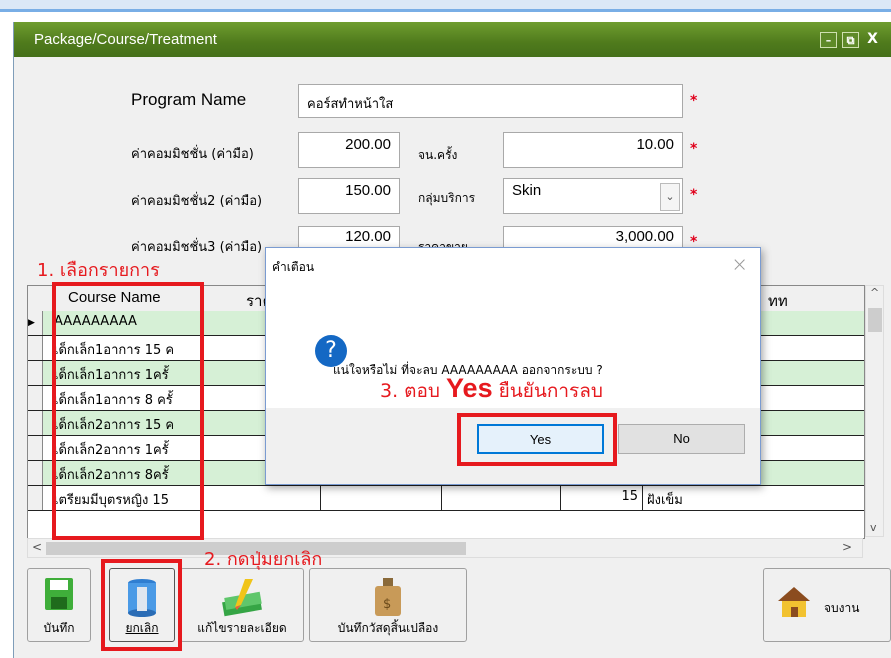 Image resolution: width=891 pixels, height=658 pixels. I want to click on edit-detail-button: แก้ไขรายละเอียด, so click(242, 605).